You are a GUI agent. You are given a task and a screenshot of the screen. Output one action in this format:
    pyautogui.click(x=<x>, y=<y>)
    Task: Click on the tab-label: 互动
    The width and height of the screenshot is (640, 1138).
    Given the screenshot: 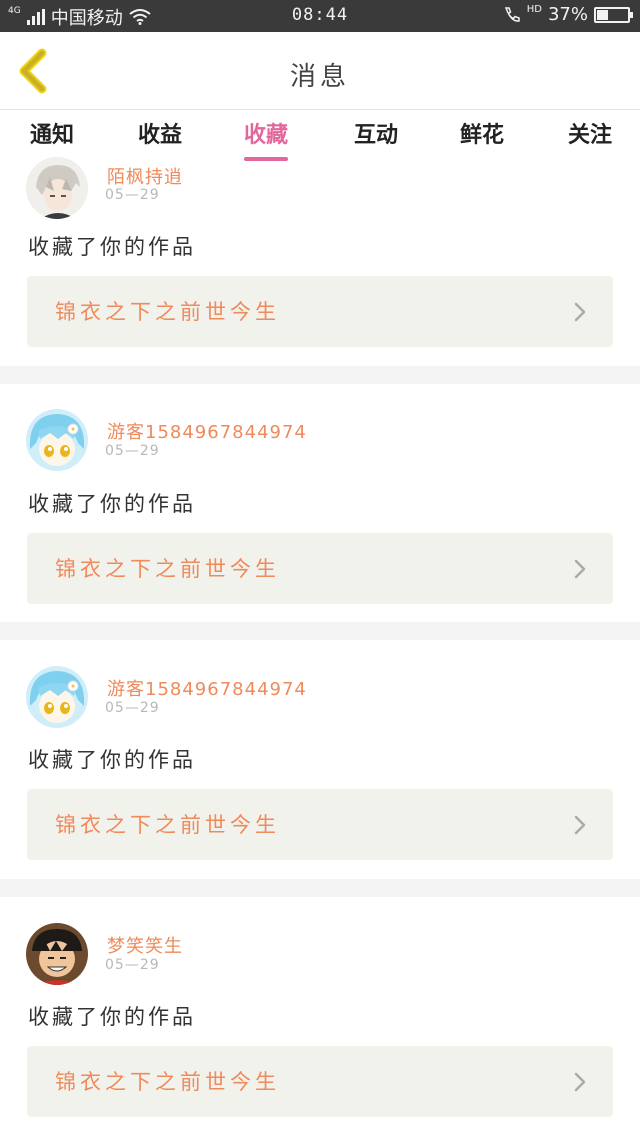 What is the action you would take?
    pyautogui.click(x=375, y=135)
    